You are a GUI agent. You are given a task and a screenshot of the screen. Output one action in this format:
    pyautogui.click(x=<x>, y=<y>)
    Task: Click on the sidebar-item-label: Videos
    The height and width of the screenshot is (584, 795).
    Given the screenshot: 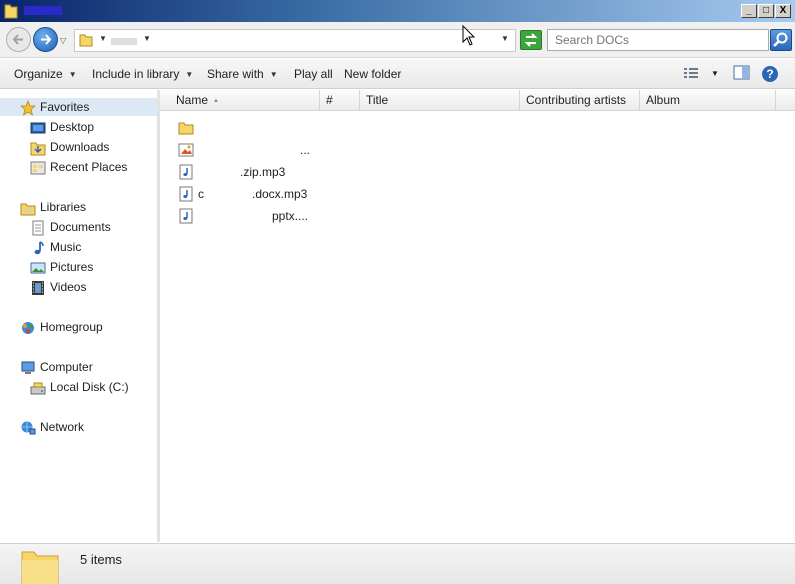 What is the action you would take?
    pyautogui.click(x=68, y=287)
    